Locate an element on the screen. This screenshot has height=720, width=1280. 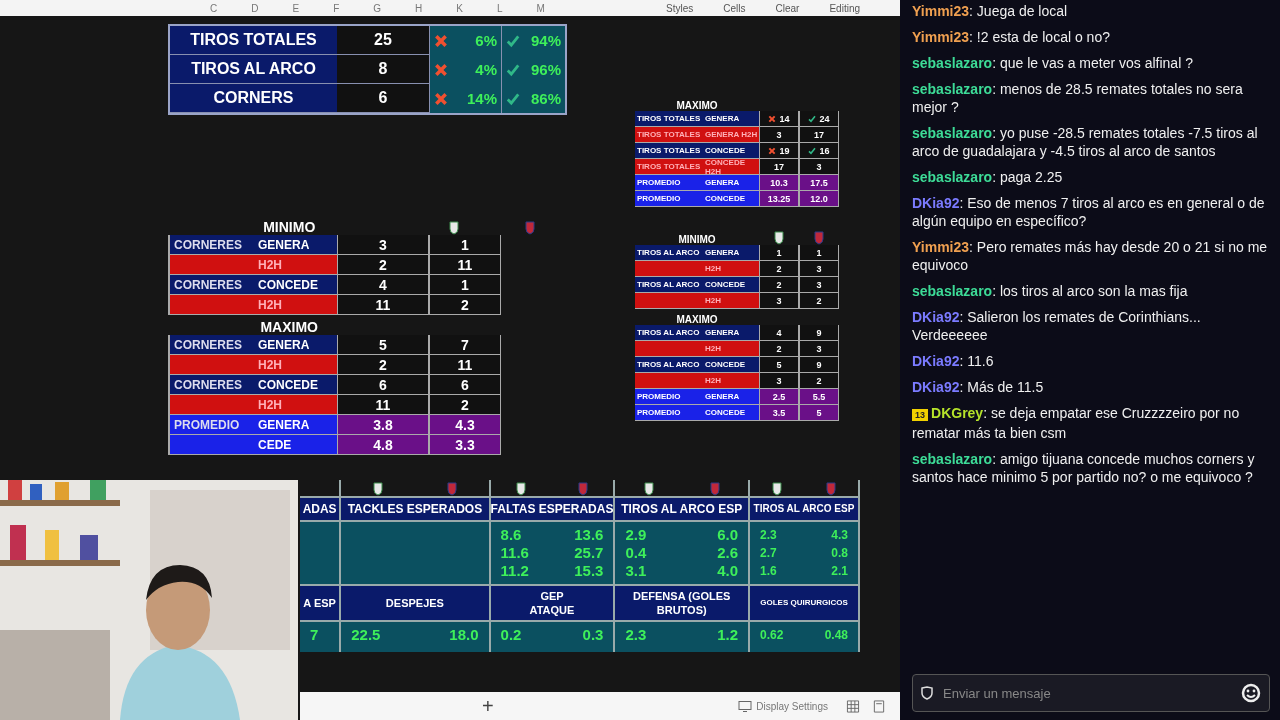
column-header: H is located at coordinates (419, 8).